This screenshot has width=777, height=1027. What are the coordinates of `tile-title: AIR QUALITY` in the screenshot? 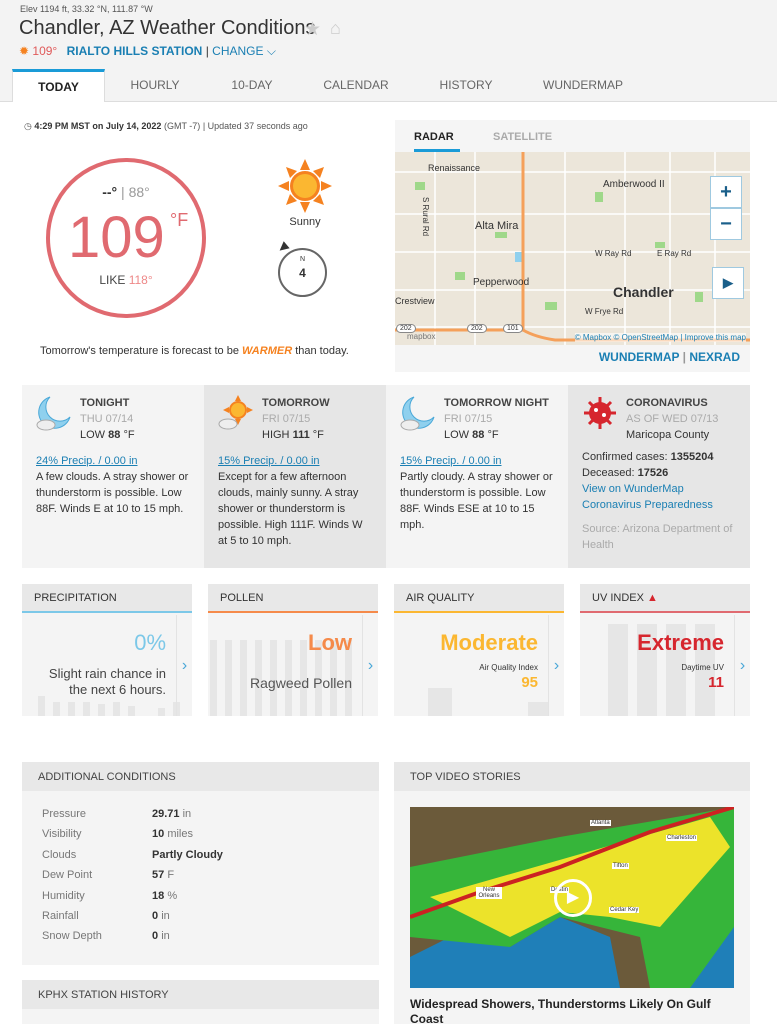 It's located at (479, 598).